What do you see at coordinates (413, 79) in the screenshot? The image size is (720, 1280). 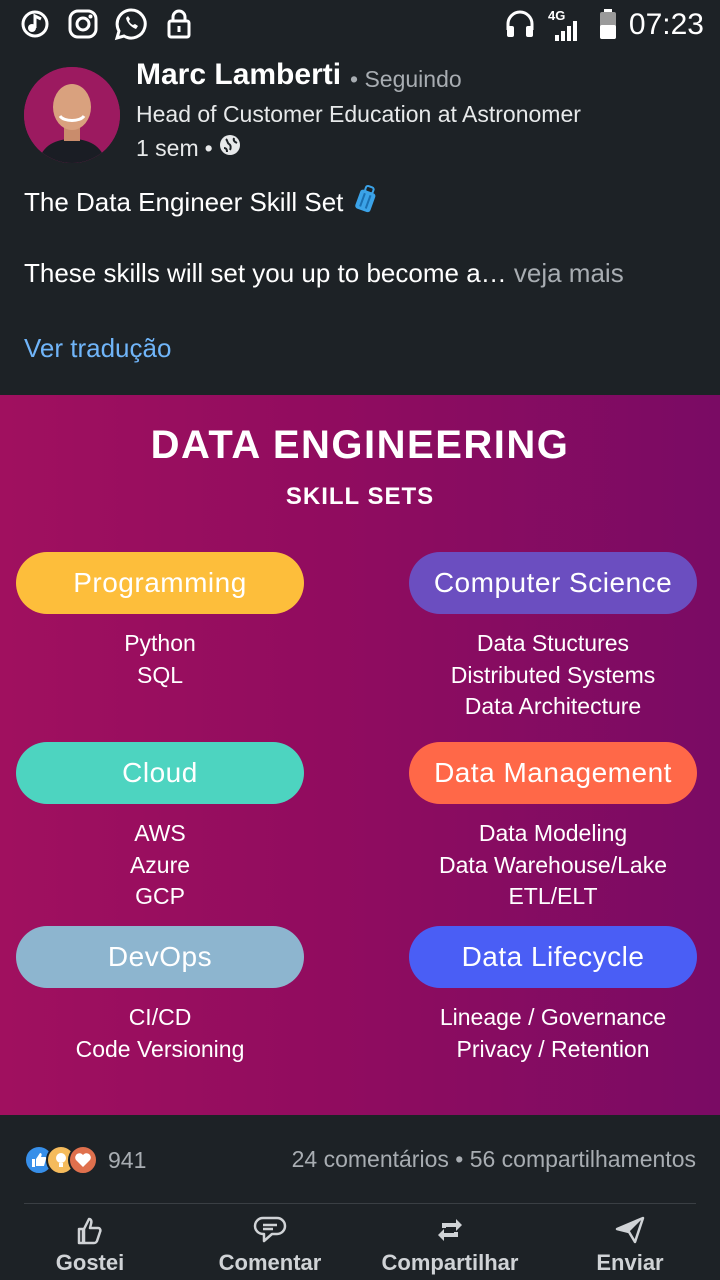 I see `follow-status-label: Seguindo` at bounding box center [413, 79].